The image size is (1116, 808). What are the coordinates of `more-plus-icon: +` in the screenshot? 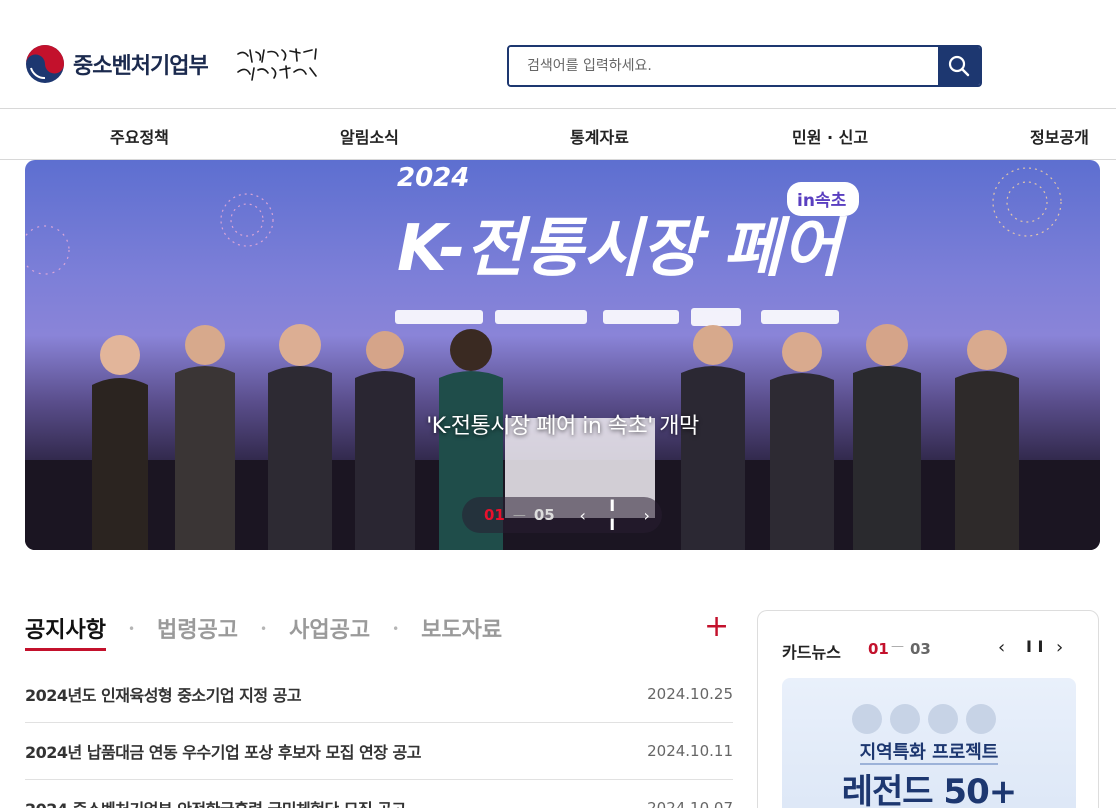 It's located at (716, 627).